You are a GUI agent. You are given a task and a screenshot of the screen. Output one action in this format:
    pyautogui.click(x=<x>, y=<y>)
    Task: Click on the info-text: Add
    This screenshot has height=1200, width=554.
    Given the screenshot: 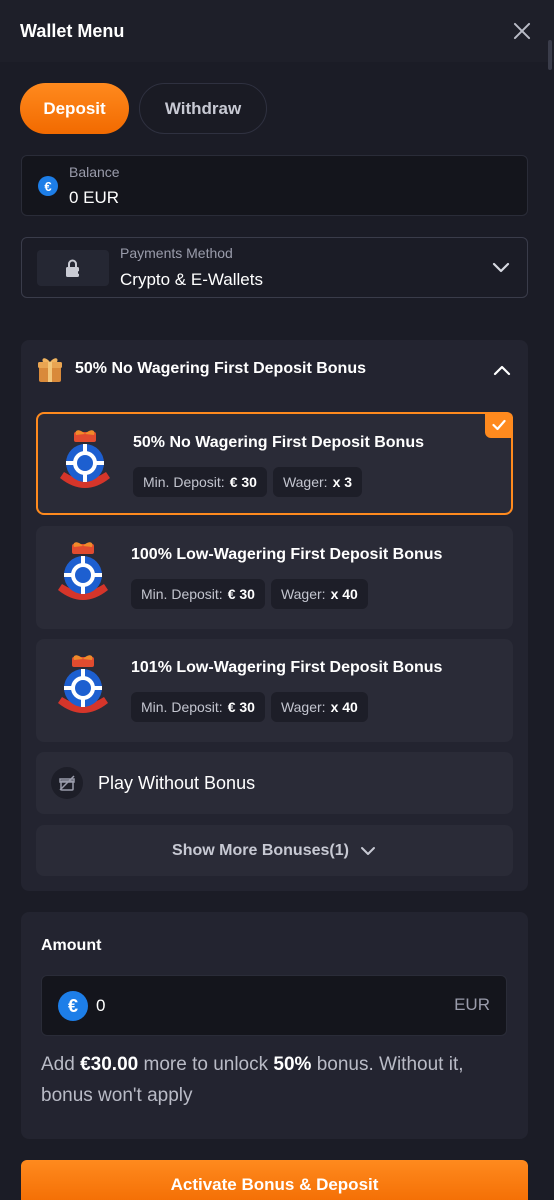 What is the action you would take?
    pyautogui.click(x=61, y=1064)
    